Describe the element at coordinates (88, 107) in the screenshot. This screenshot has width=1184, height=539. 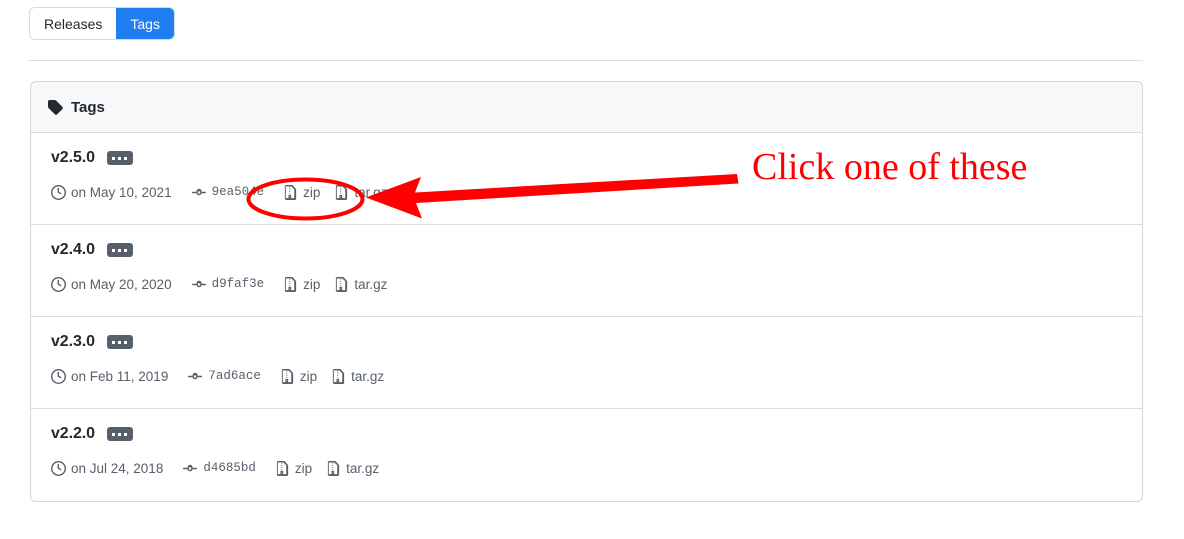
I see `tags-card-title: Tags` at that location.